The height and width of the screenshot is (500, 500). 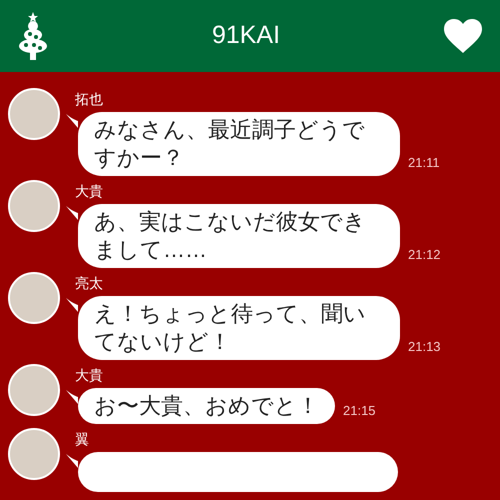 I want to click on heart-icon, so click(x=463, y=36).